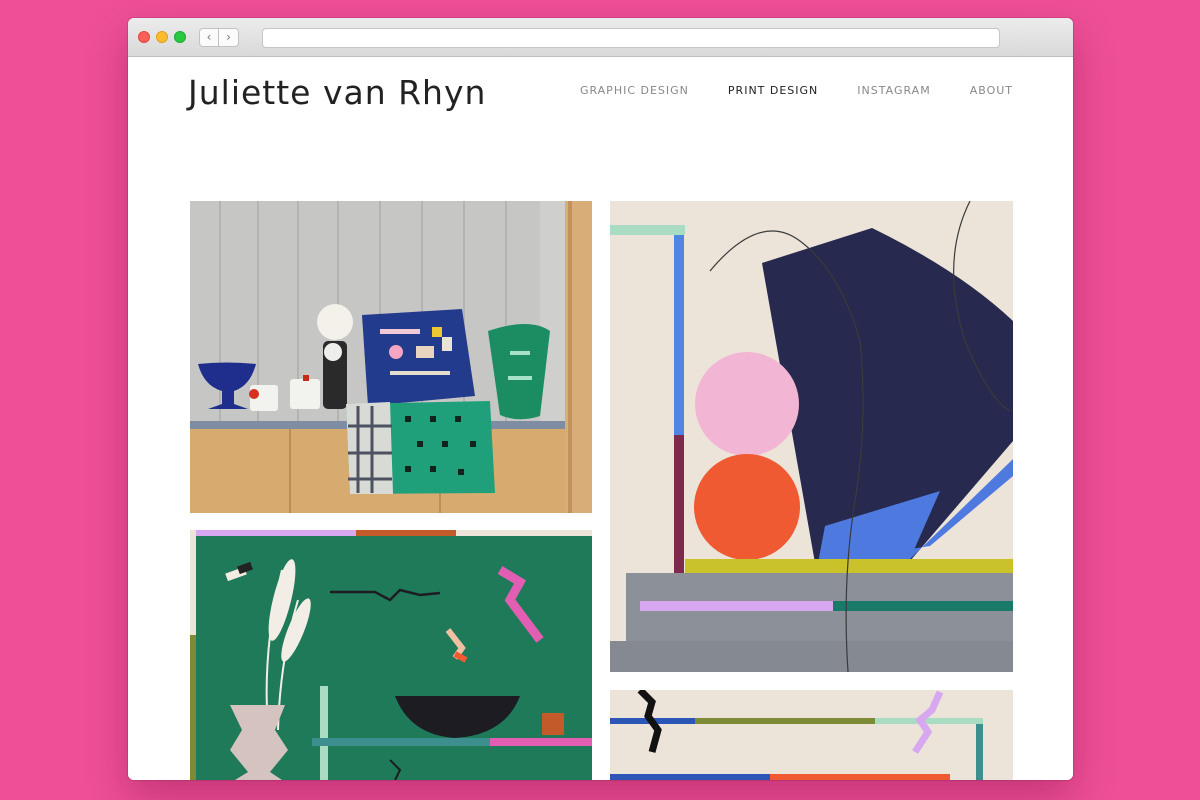 The height and width of the screenshot is (800, 1200). I want to click on browser-titlebar: ‹ ›, so click(600, 37).